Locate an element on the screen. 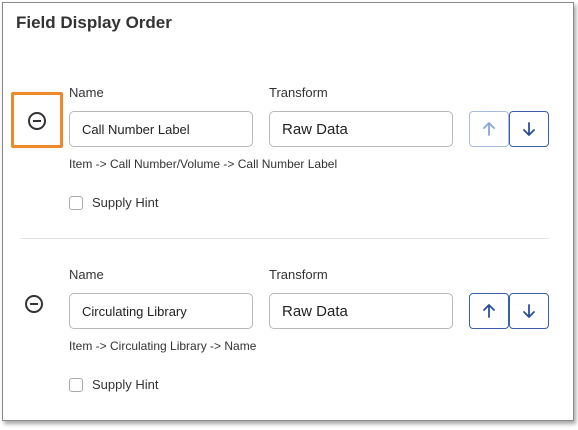  name-input: Call Number Label is located at coordinates (161, 129).